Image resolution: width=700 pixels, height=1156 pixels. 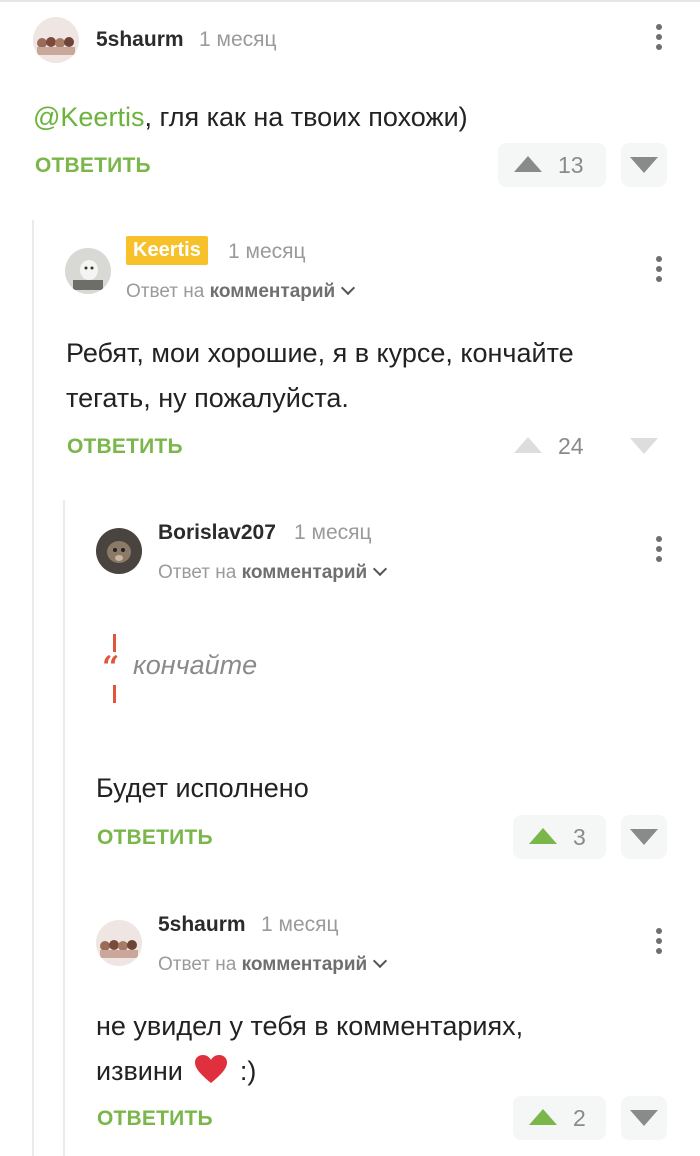 What do you see at coordinates (88, 117) in the screenshot?
I see `user-mention-link: @Keertis` at bounding box center [88, 117].